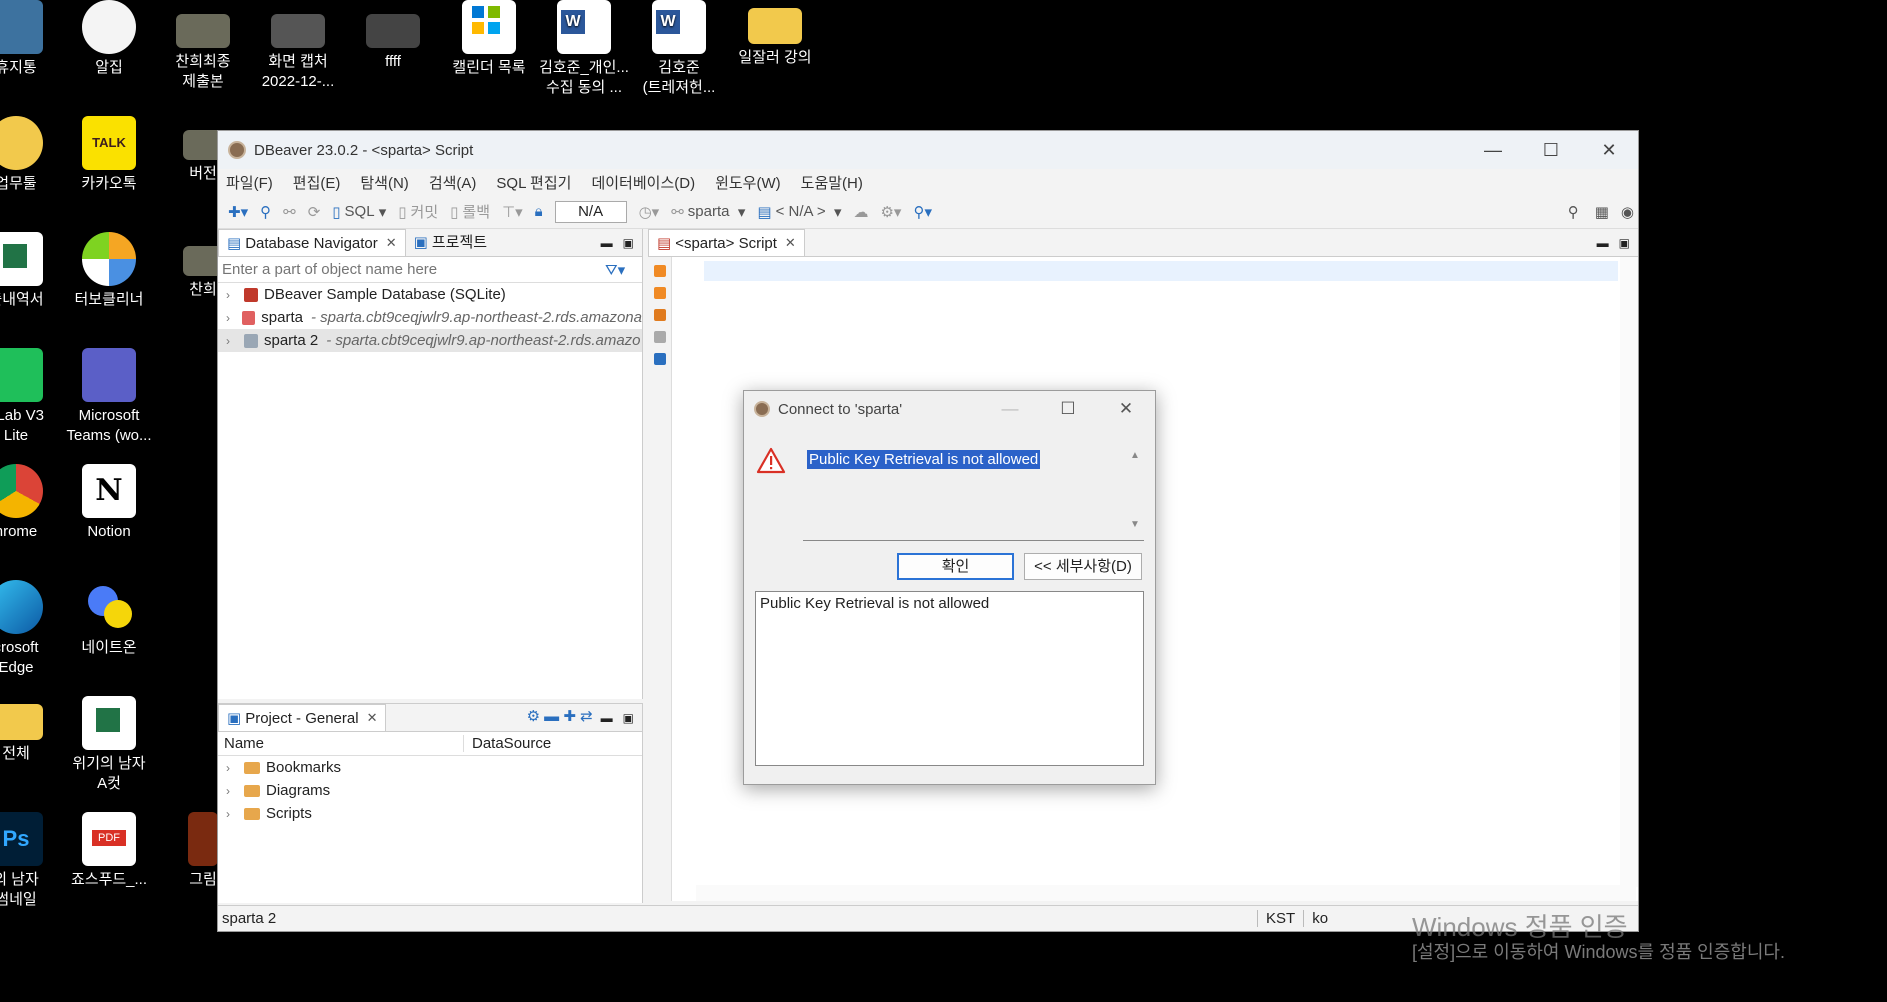  What do you see at coordinates (265, 212) in the screenshot?
I see `connect-icon: ⚲` at bounding box center [265, 212].